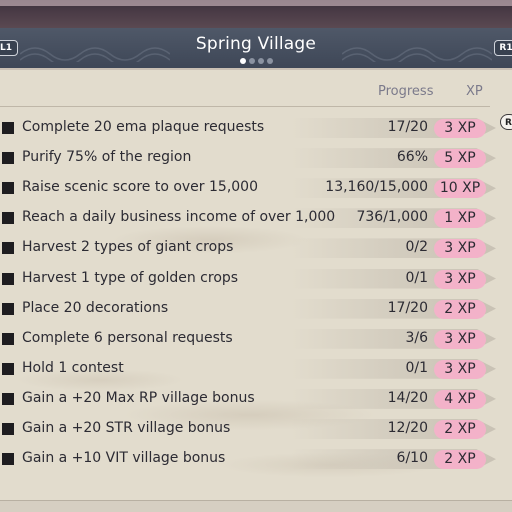 Image resolution: width=512 pixels, height=512 pixels. What do you see at coordinates (138, 397) in the screenshot?
I see `request-name: Gain a +20 Max RP village bonus` at bounding box center [138, 397].